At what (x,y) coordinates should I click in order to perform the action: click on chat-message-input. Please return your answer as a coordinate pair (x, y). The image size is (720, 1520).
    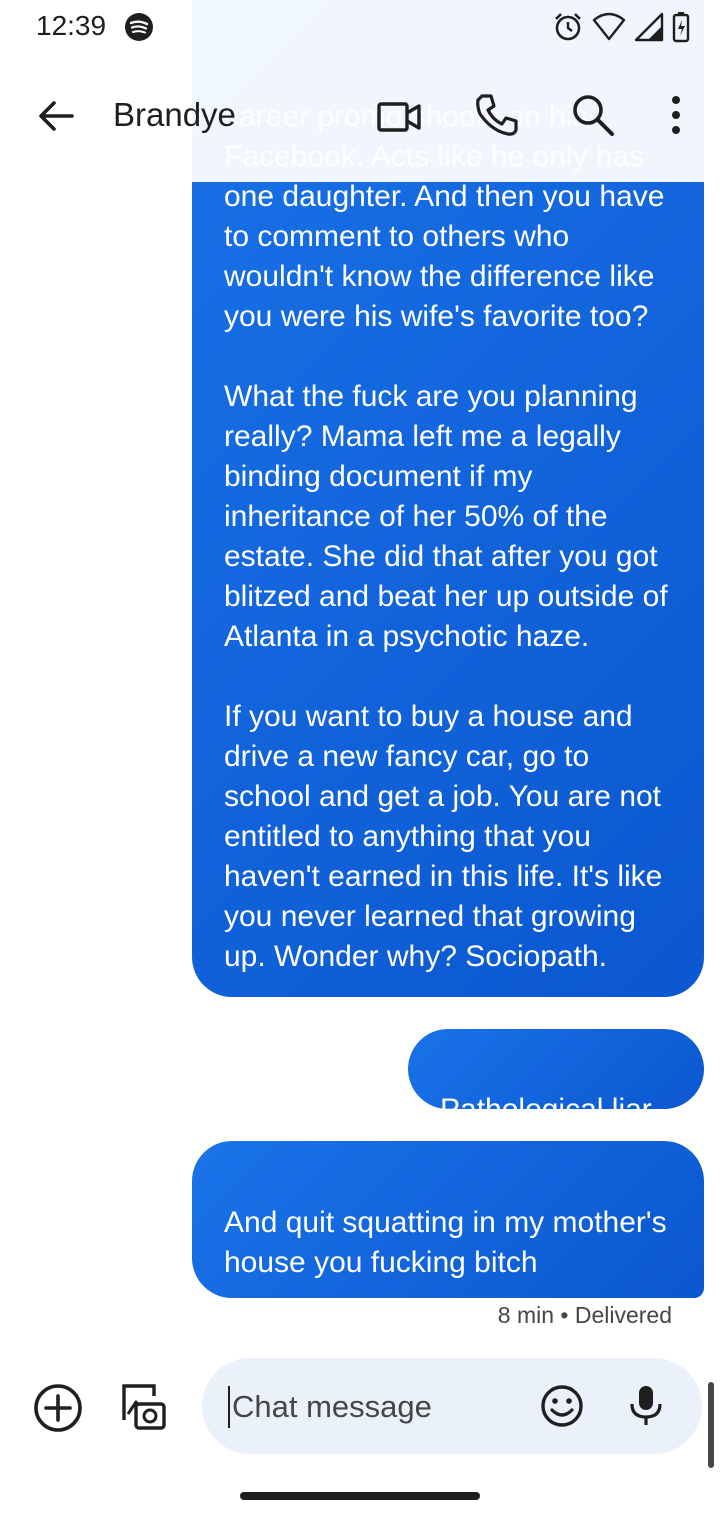
    Looking at the image, I should click on (376, 1407).